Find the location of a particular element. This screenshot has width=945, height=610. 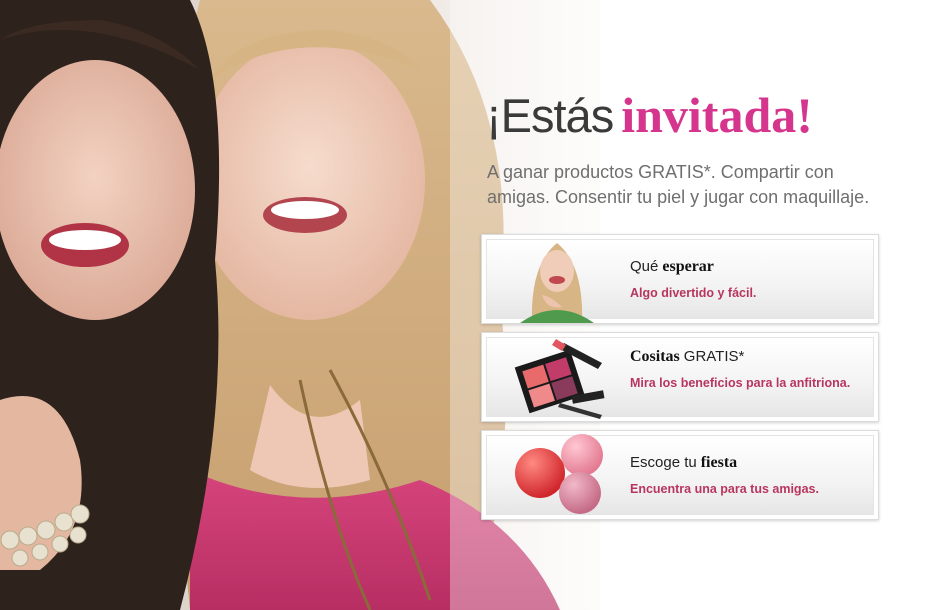

card-title-light: GRATIS* is located at coordinates (714, 356).